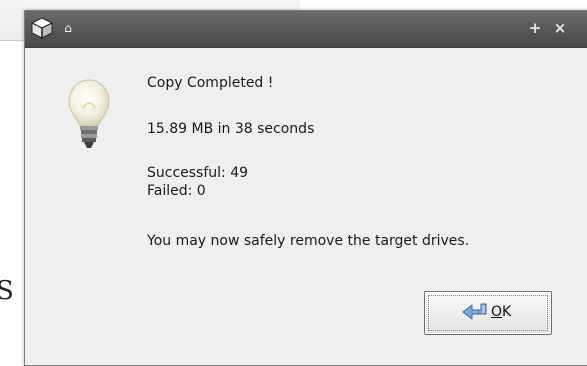 Image resolution: width=587 pixels, height=366 pixels. What do you see at coordinates (507, 312) in the screenshot?
I see `ok-label-rest: K` at bounding box center [507, 312].